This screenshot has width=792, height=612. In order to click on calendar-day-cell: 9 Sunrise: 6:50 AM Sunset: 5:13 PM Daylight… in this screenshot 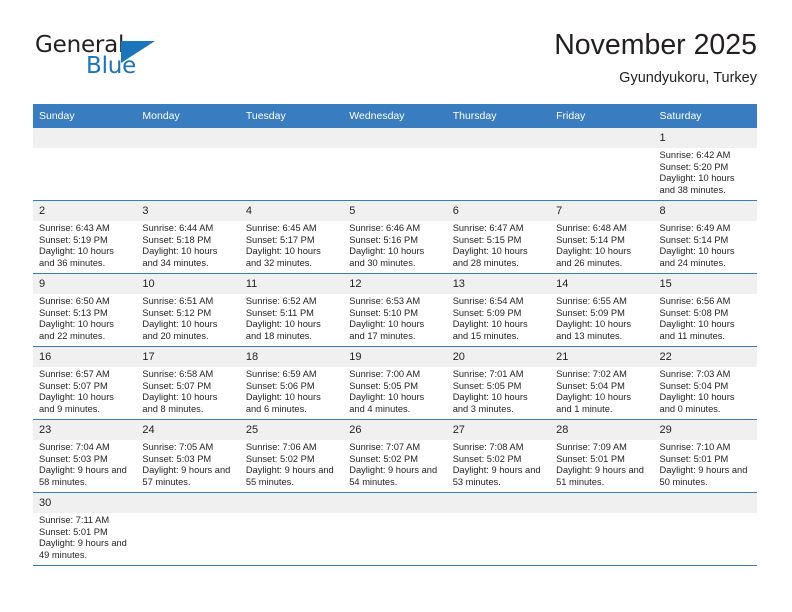, I will do `click(85, 310)`.